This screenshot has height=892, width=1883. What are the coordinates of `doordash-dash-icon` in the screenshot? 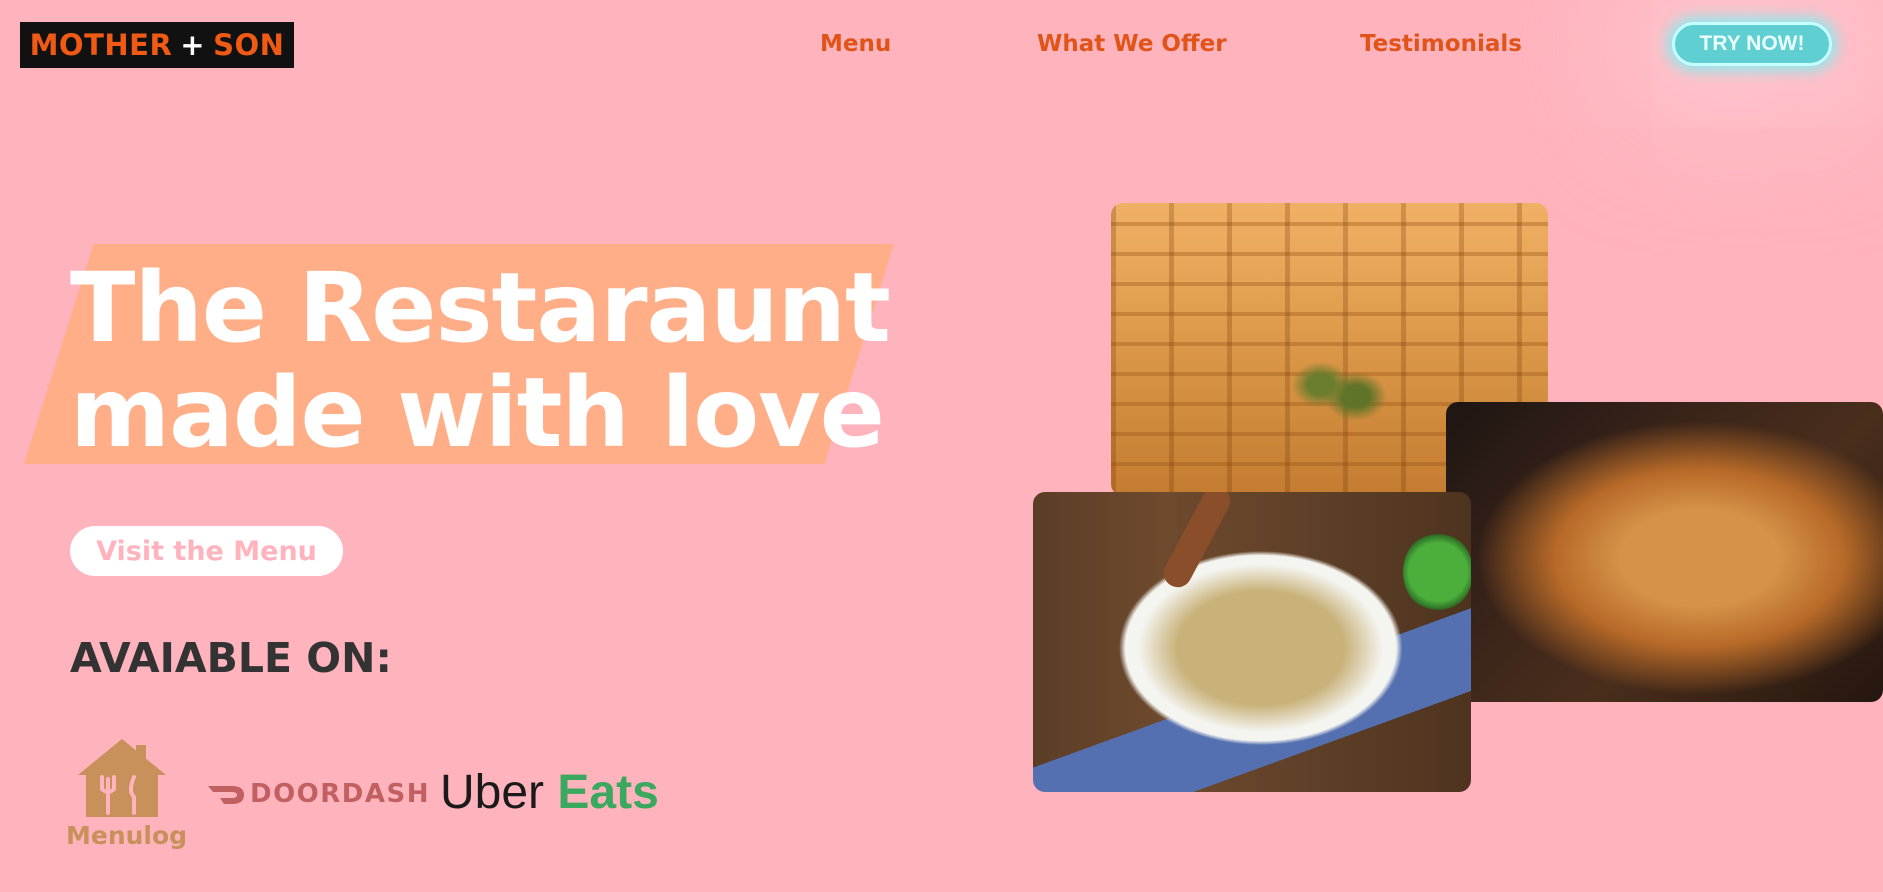 It's located at (226, 795).